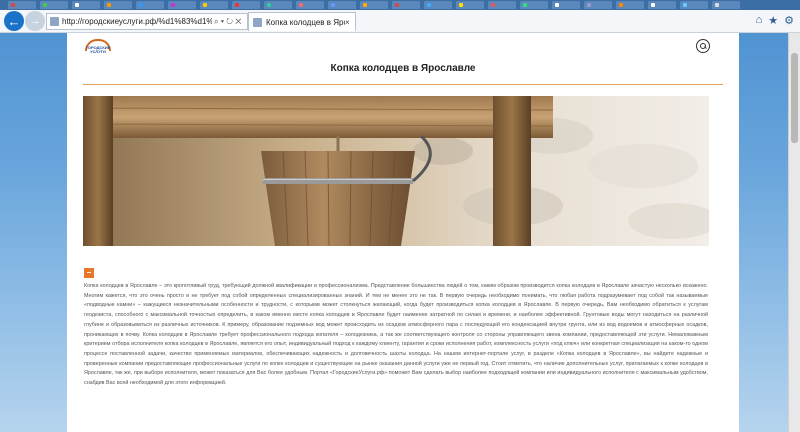 This screenshot has width=800, height=432. Describe the element at coordinates (54, 21) in the screenshot. I see `site-favicon` at that location.